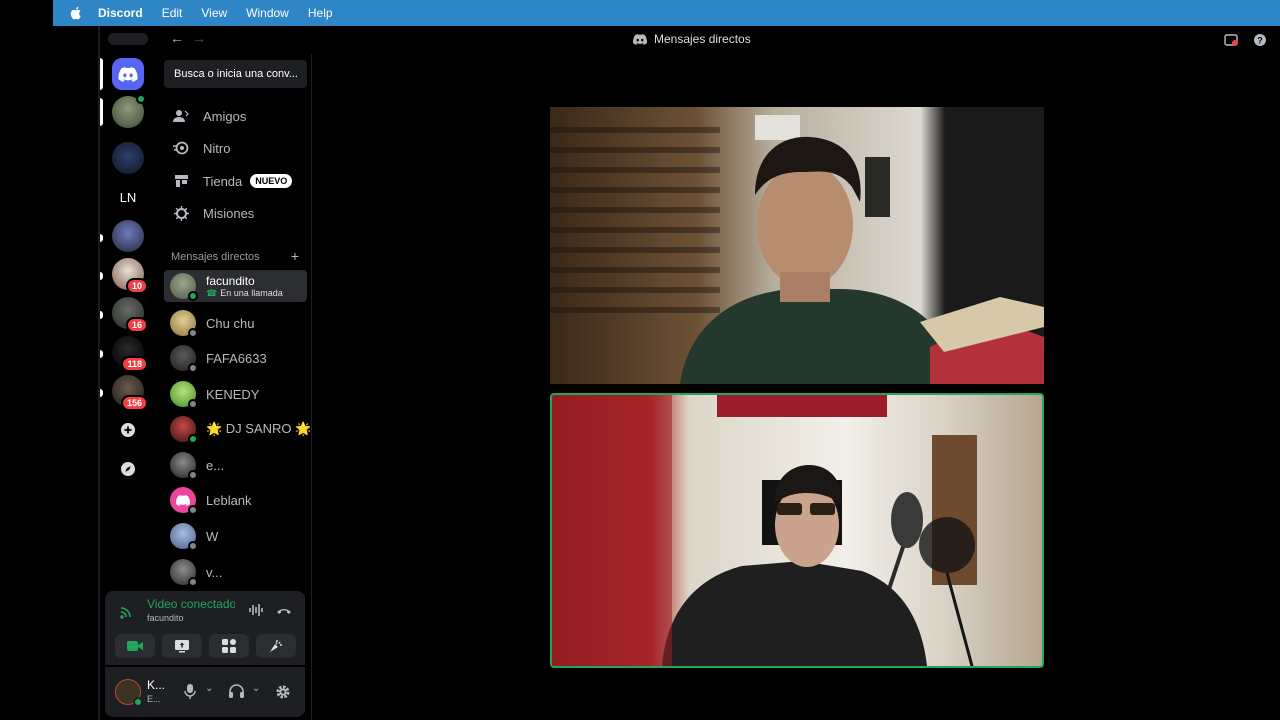 This screenshot has width=1280, height=720. I want to click on soundboard-icon, so click(276, 646).